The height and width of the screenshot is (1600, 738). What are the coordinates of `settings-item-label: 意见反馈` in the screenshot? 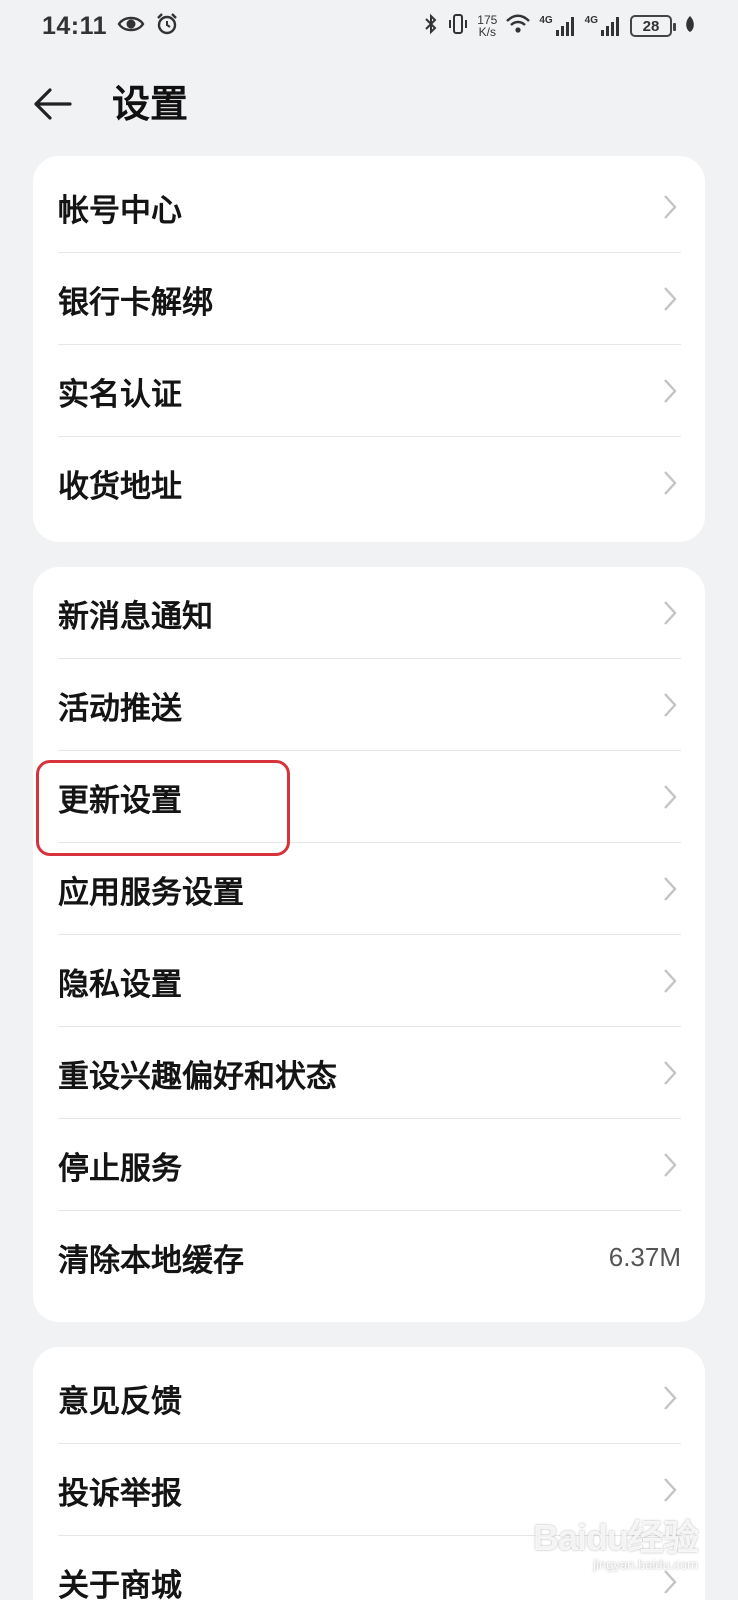 It's located at (120, 1401).